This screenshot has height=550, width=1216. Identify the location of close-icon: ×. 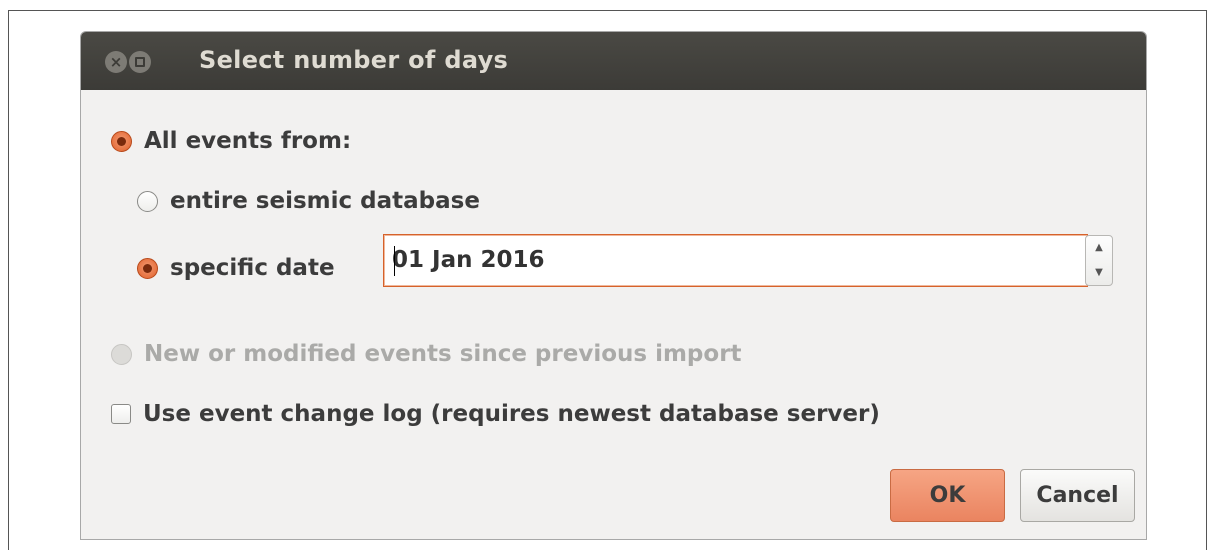
(116, 62).